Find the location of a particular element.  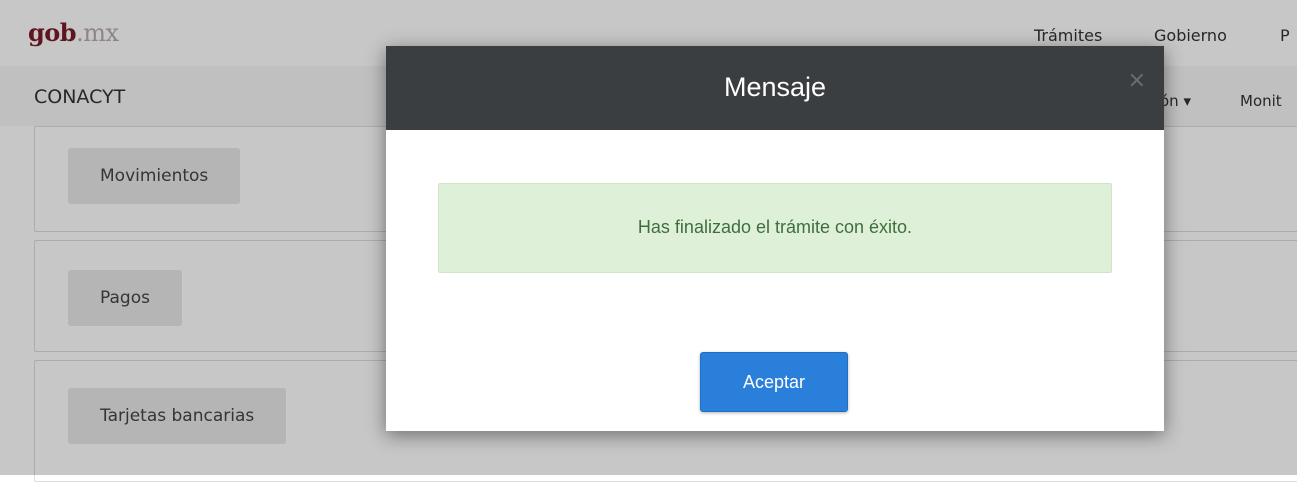

success-alert: Has finalizado el trámite con éxito. is located at coordinates (775, 228).